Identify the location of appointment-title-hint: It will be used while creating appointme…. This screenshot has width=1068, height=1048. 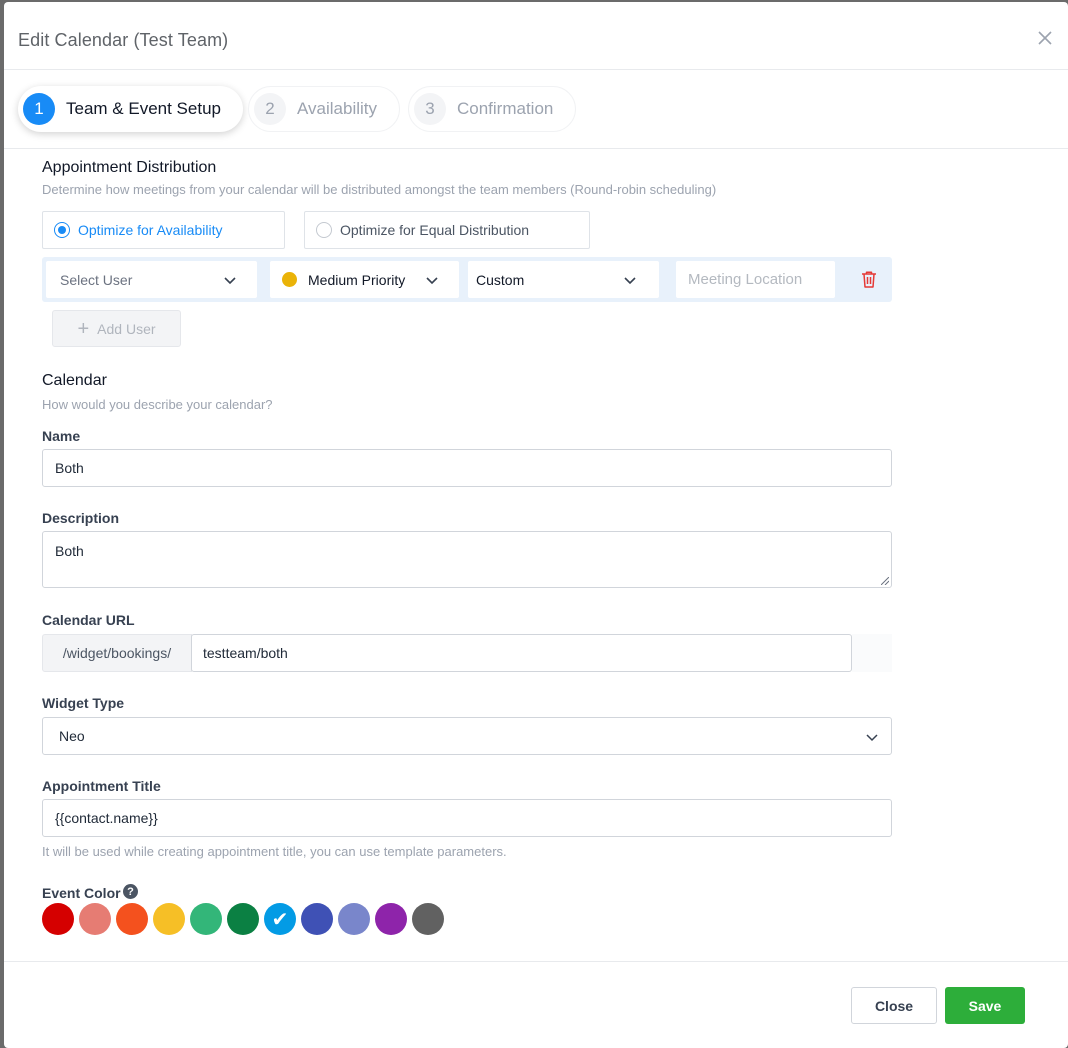
(274, 851).